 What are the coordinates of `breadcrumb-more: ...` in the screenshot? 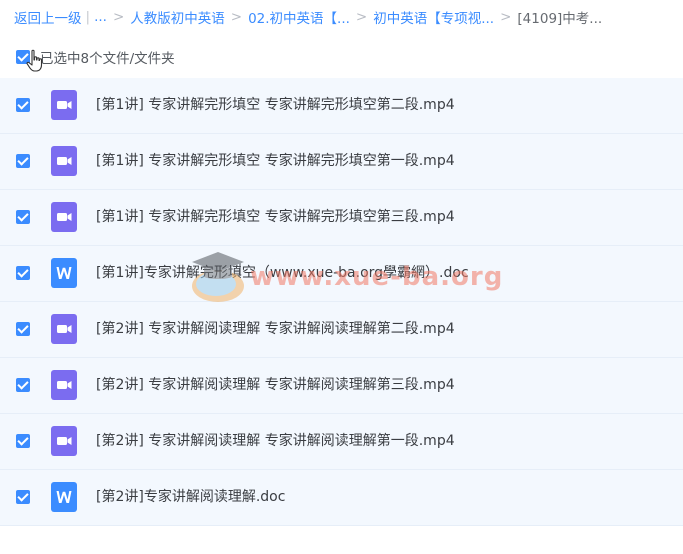 It's located at (100, 17).